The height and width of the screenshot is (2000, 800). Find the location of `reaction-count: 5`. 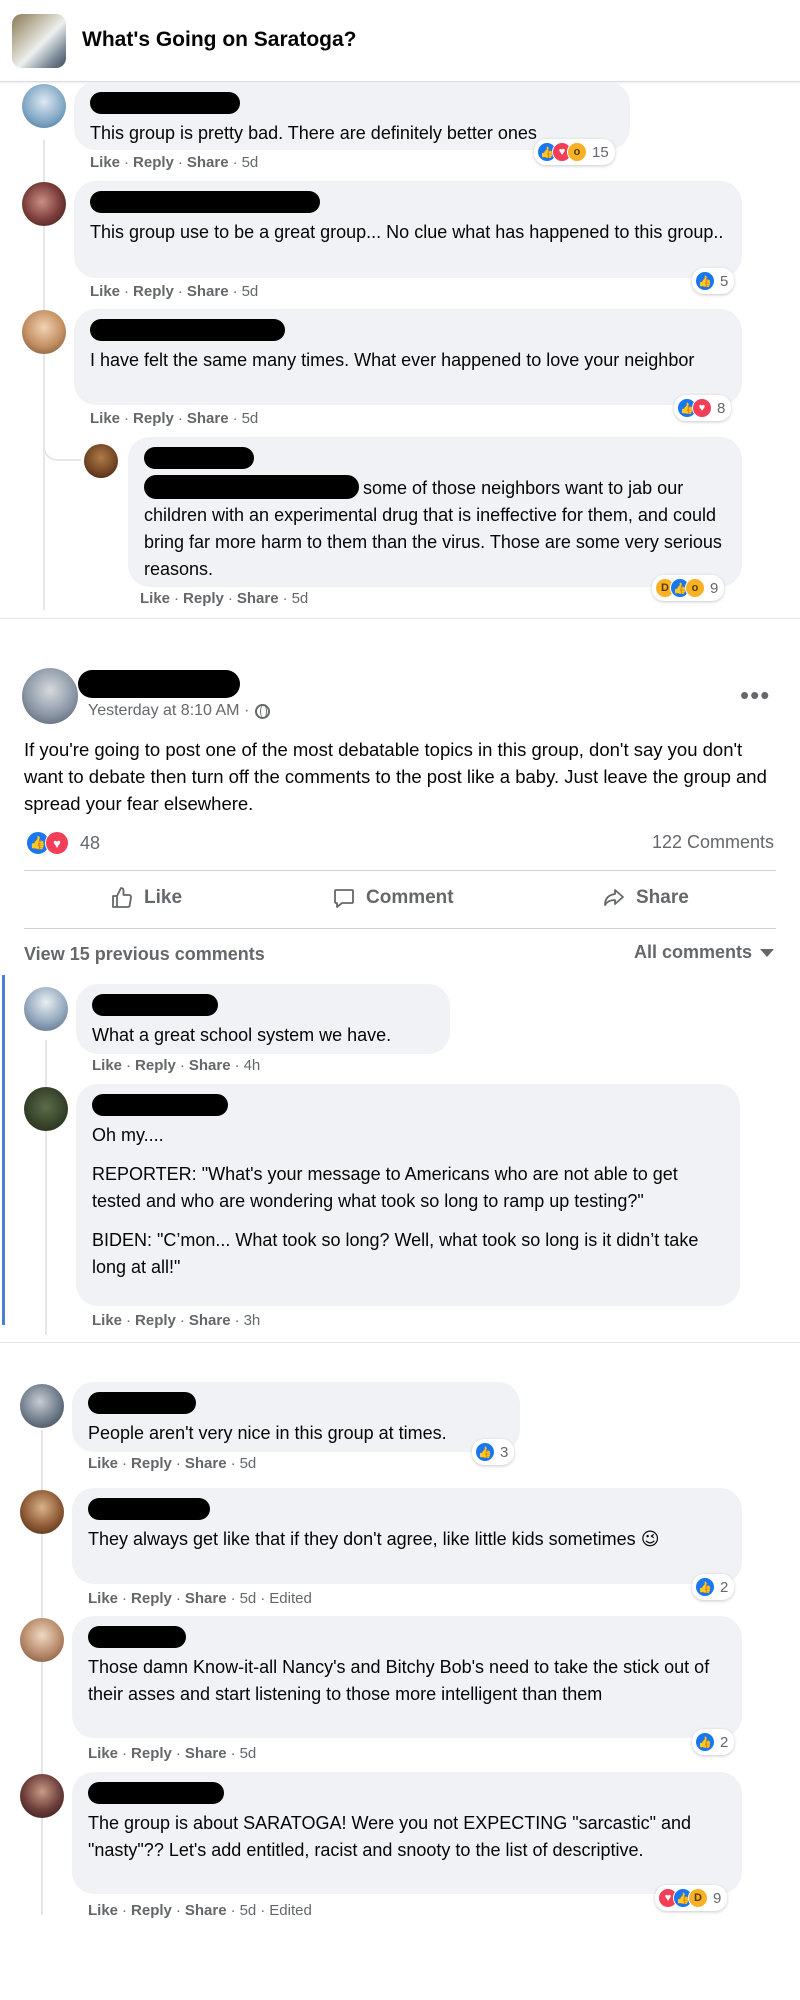

reaction-count: 5 is located at coordinates (724, 281).